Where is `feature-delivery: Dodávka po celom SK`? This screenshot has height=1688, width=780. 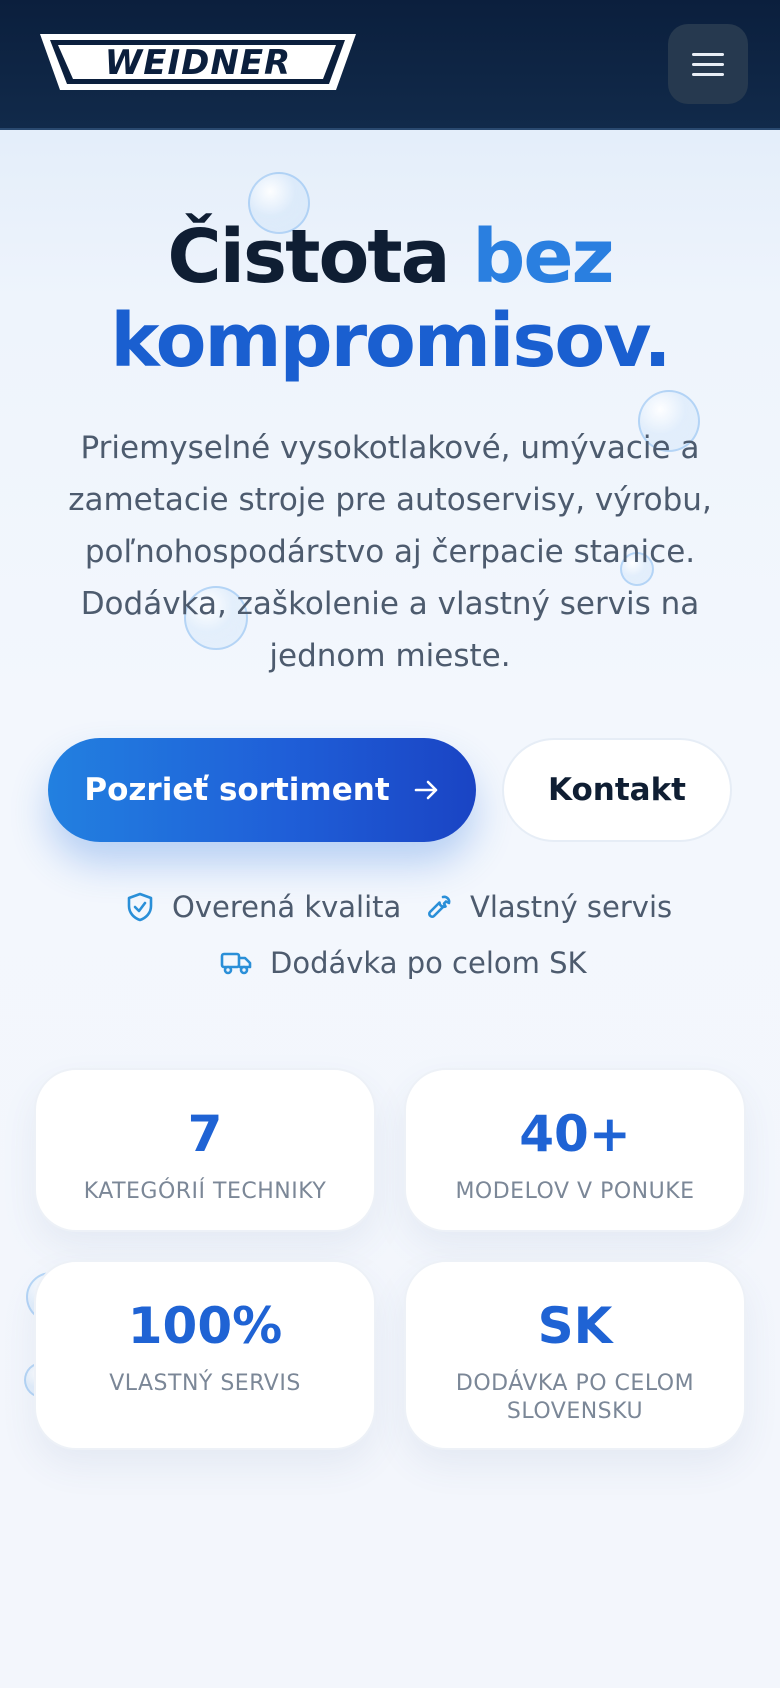 feature-delivery: Dodávka po celom SK is located at coordinates (403, 963).